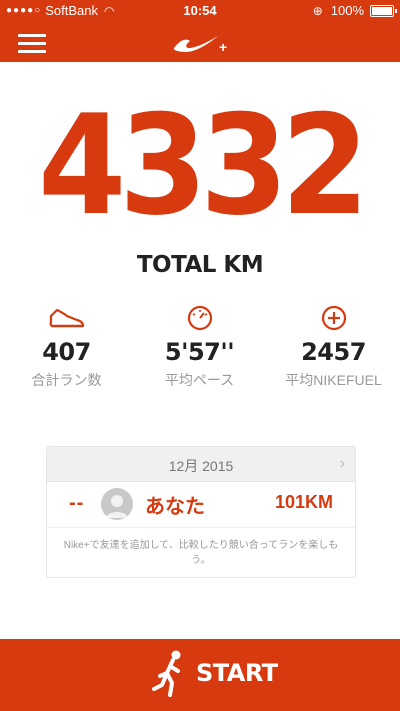  Describe the element at coordinates (200, 265) in the screenshot. I see `total-distance-label: TOTAL KM` at that location.